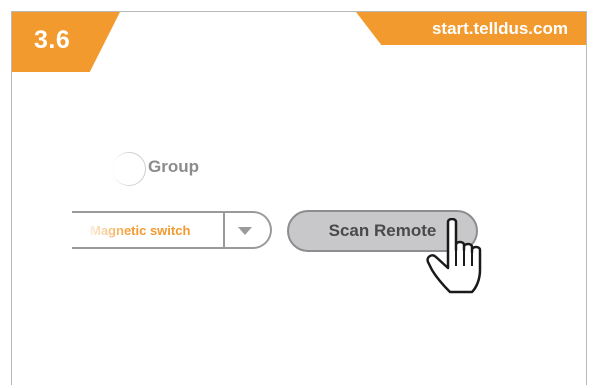 Image resolution: width=599 pixels, height=388 pixels. I want to click on hand-pointer-icon, so click(454, 256).